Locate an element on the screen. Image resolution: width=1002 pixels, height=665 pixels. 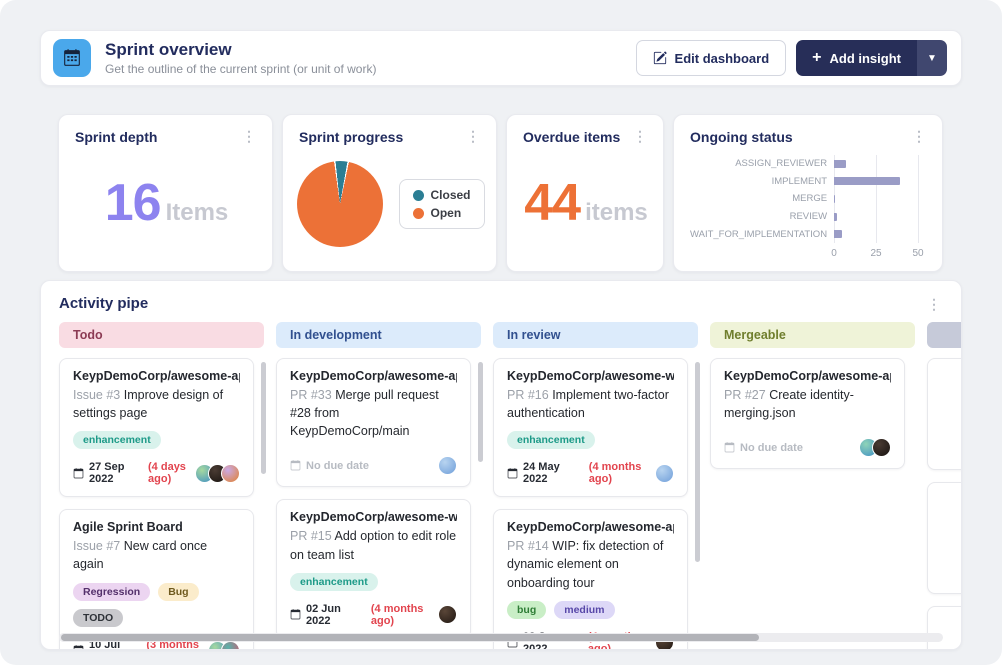
add-insight-button: + Add insight is located at coordinates (856, 58).